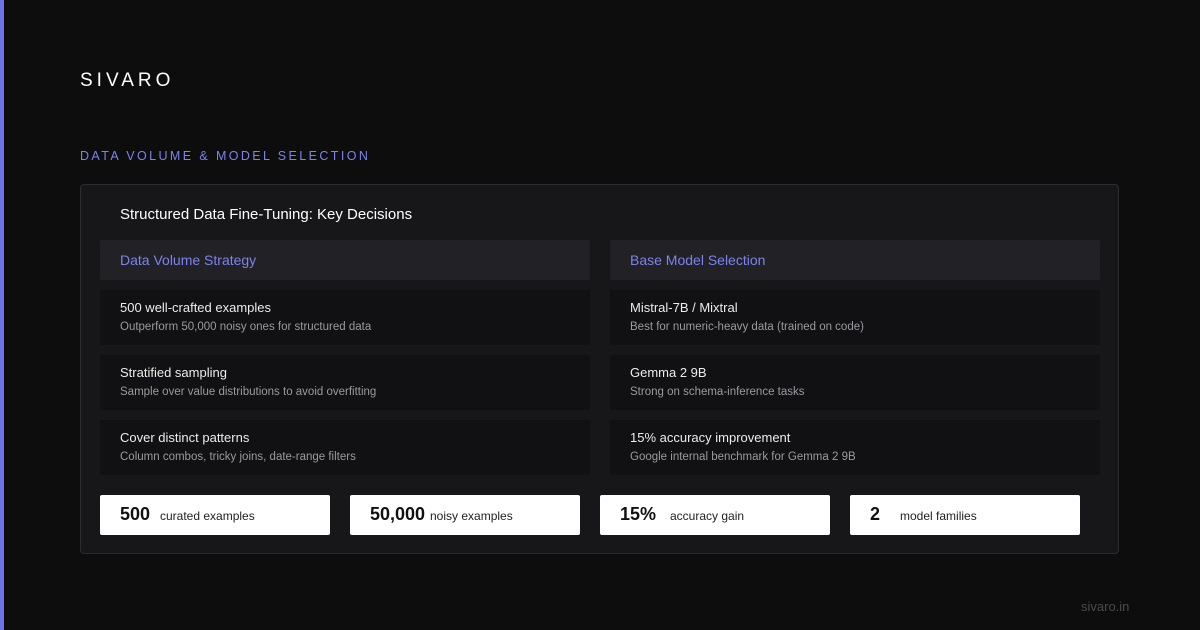 The width and height of the screenshot is (1200, 630). What do you see at coordinates (173, 372) in the screenshot?
I see `item-title: Stratified sampling` at bounding box center [173, 372].